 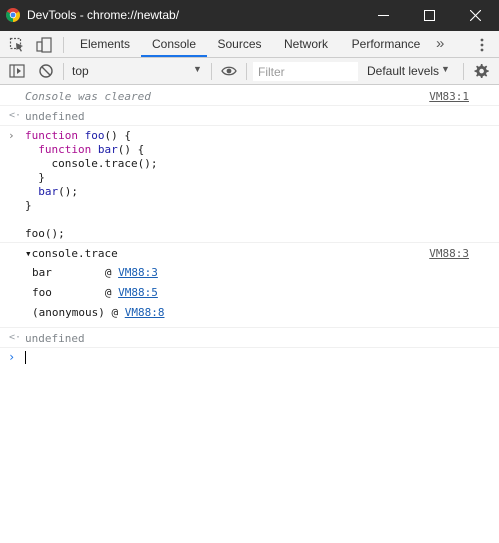 I want to click on stack-frame-row: (anonymous) @ VM88:8, so click(x=98, y=312).